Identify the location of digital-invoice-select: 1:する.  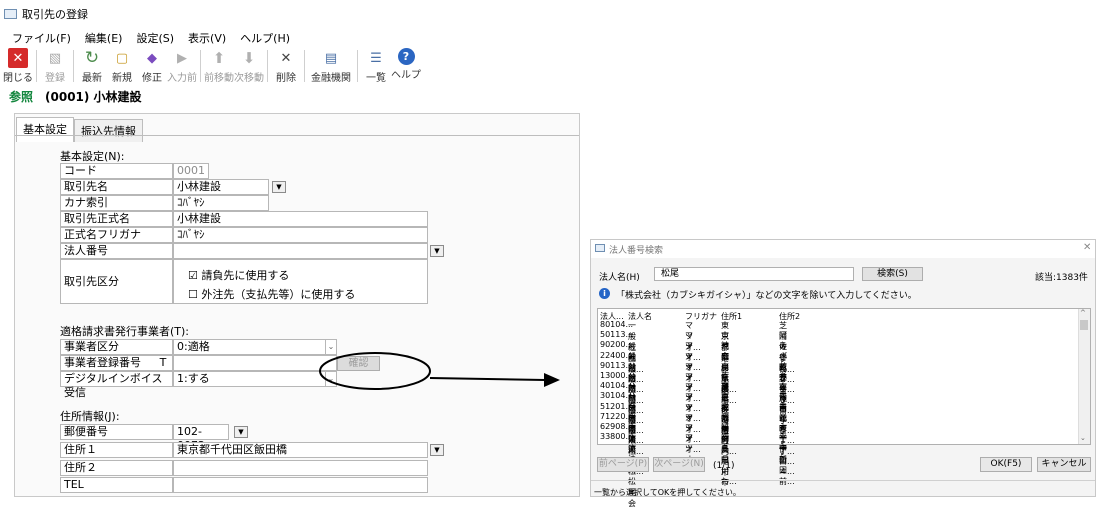
(249, 379).